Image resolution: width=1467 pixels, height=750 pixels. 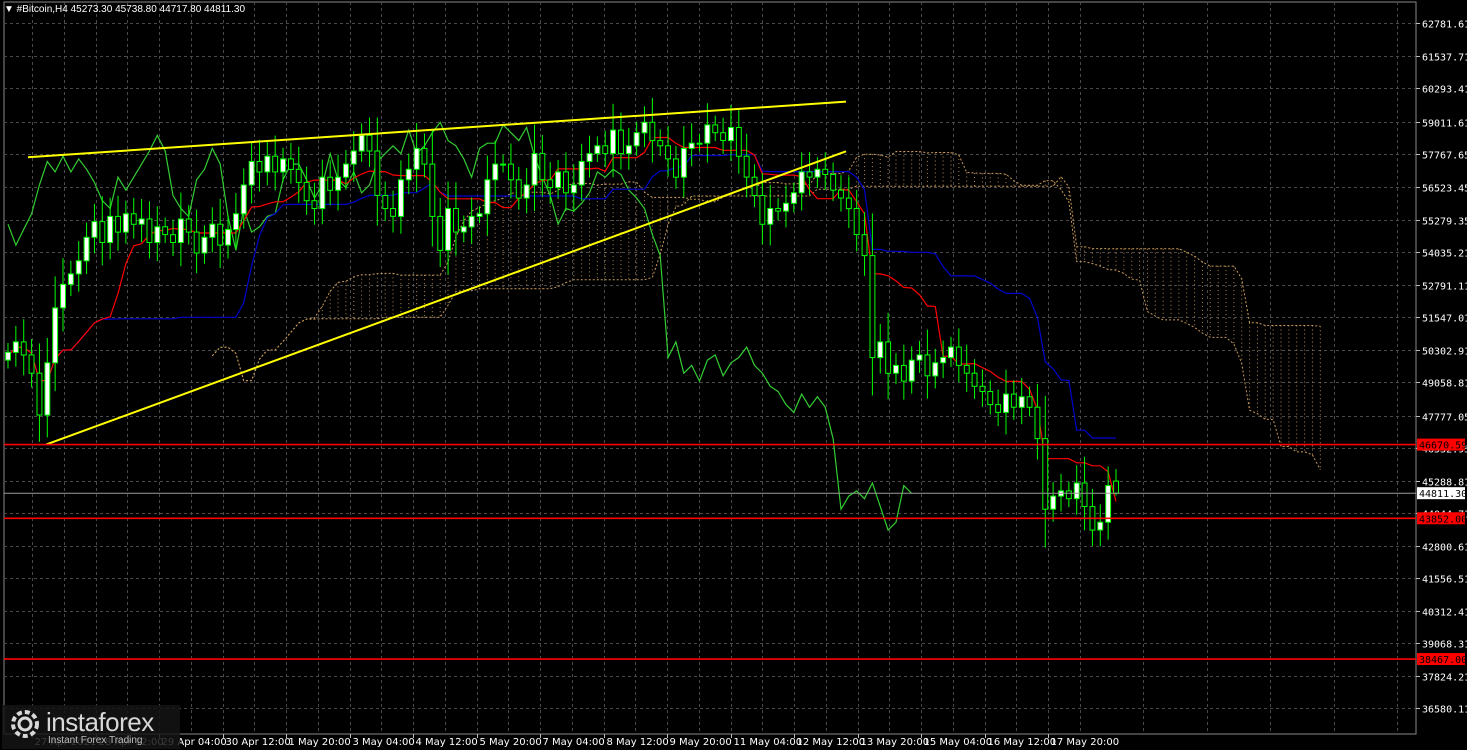 I want to click on y-tick-label: 47777.05, so click(x=1444, y=418).